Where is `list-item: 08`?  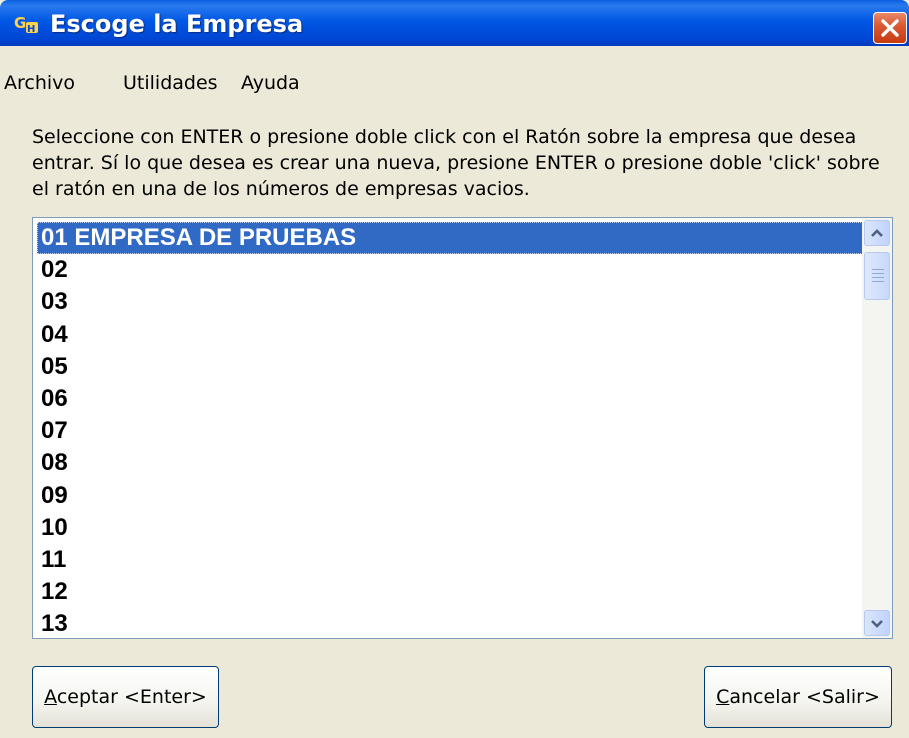 list-item: 08 is located at coordinates (450, 463).